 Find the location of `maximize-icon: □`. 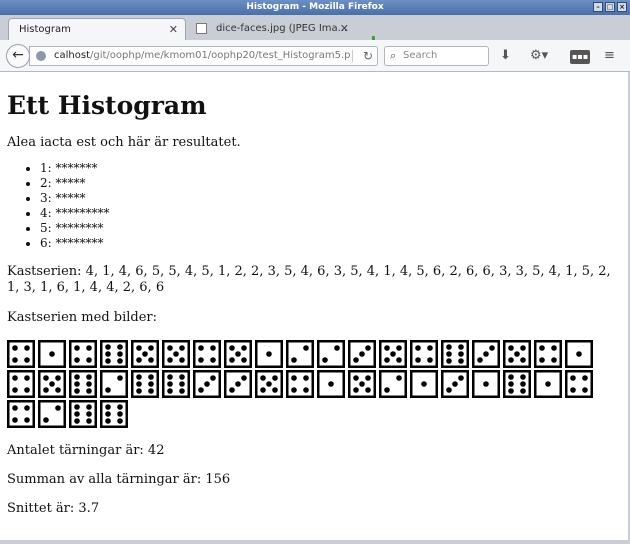

maximize-icon: □ is located at coordinates (610, 7).